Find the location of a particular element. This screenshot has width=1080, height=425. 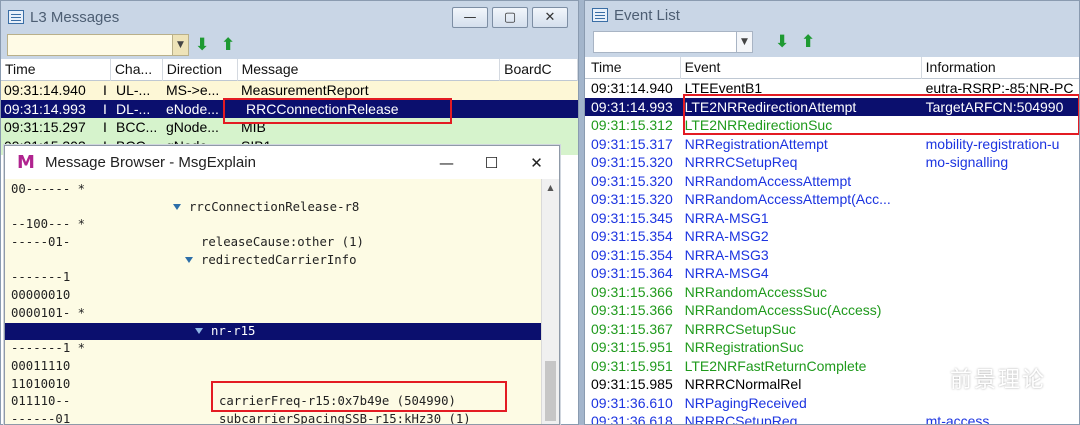

event-row: 09:31:36.610 NRPagingReceived is located at coordinates (832, 403).